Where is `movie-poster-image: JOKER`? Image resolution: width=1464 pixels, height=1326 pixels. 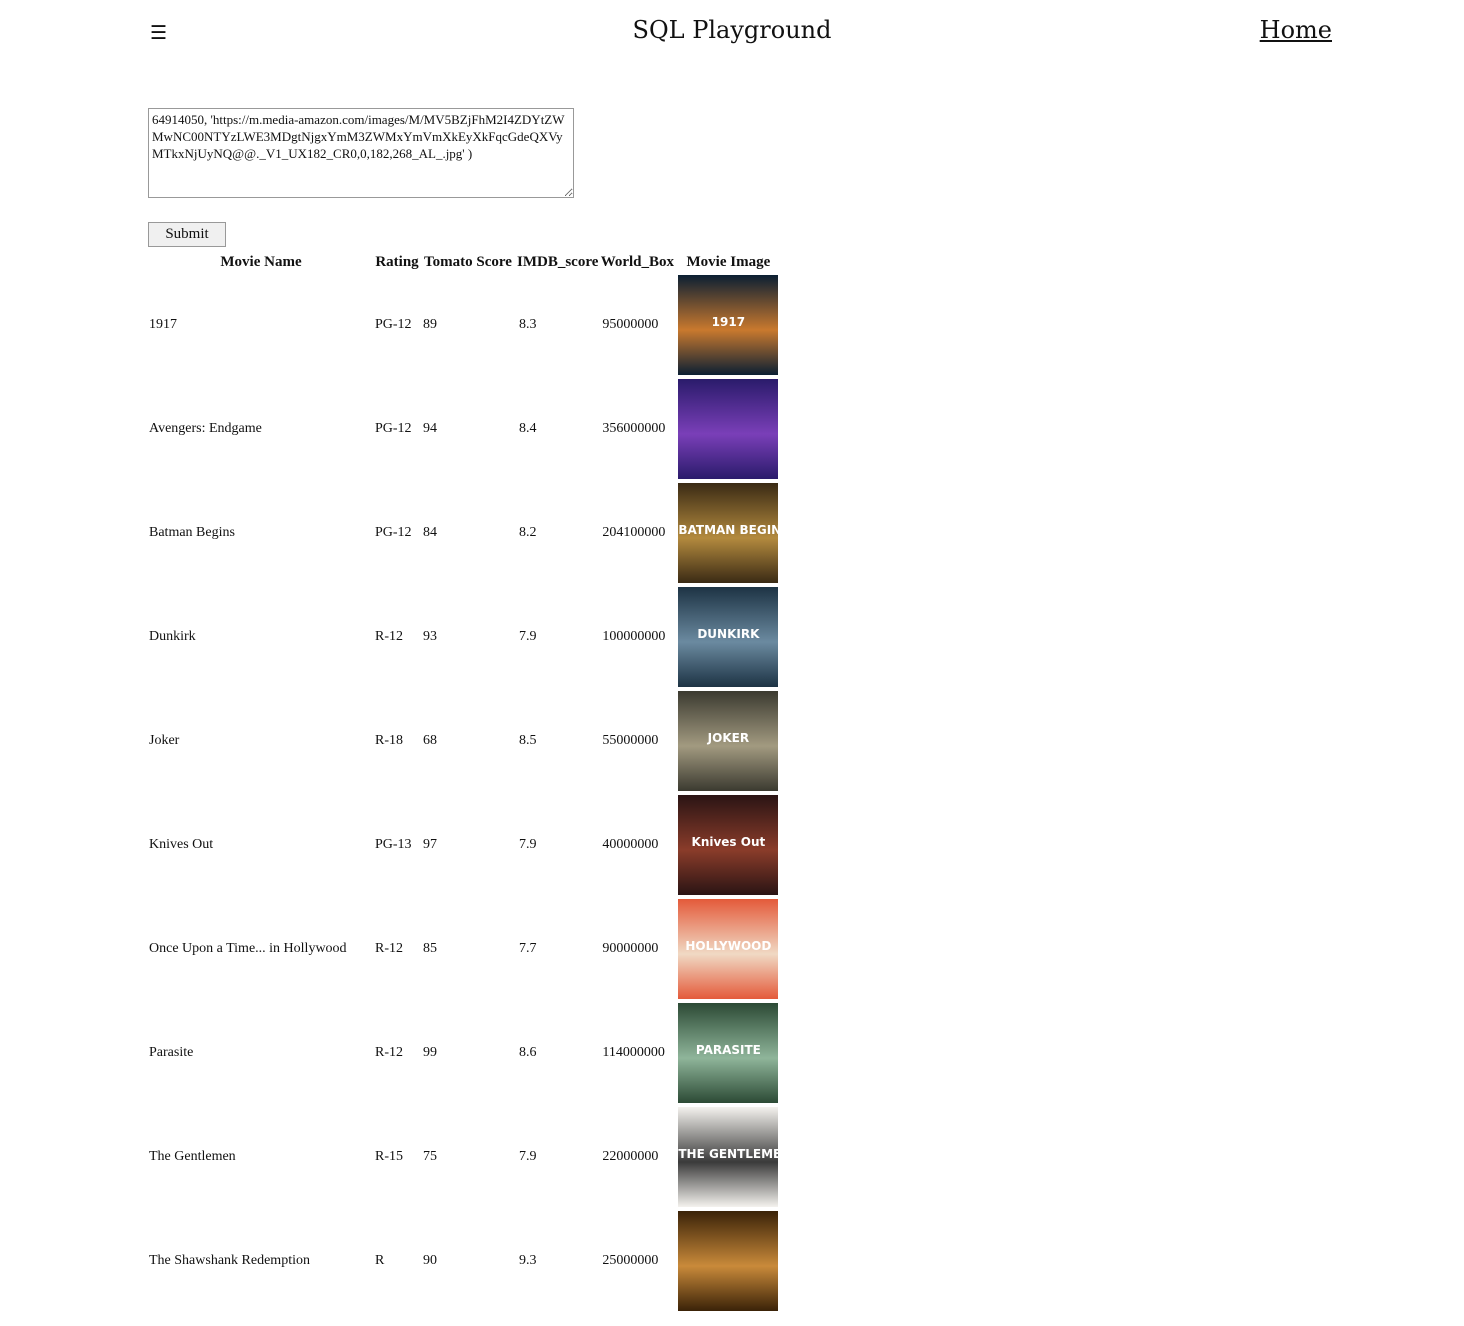
movie-poster-image: JOKER is located at coordinates (728, 741).